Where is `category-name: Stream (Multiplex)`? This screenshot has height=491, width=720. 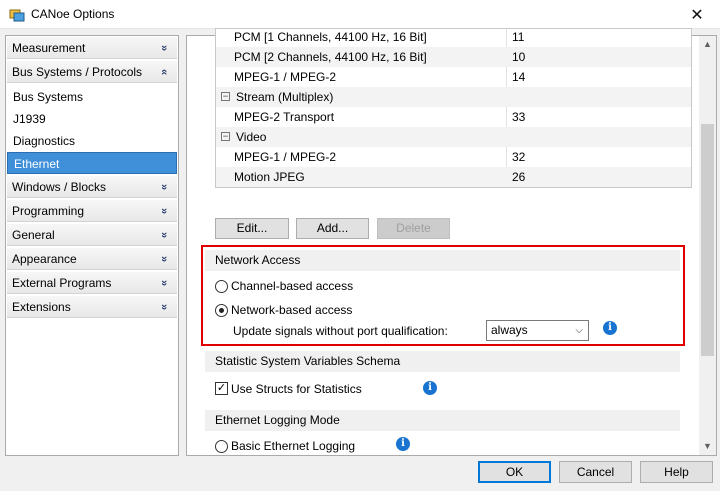 category-name: Stream (Multiplex) is located at coordinates (285, 97).